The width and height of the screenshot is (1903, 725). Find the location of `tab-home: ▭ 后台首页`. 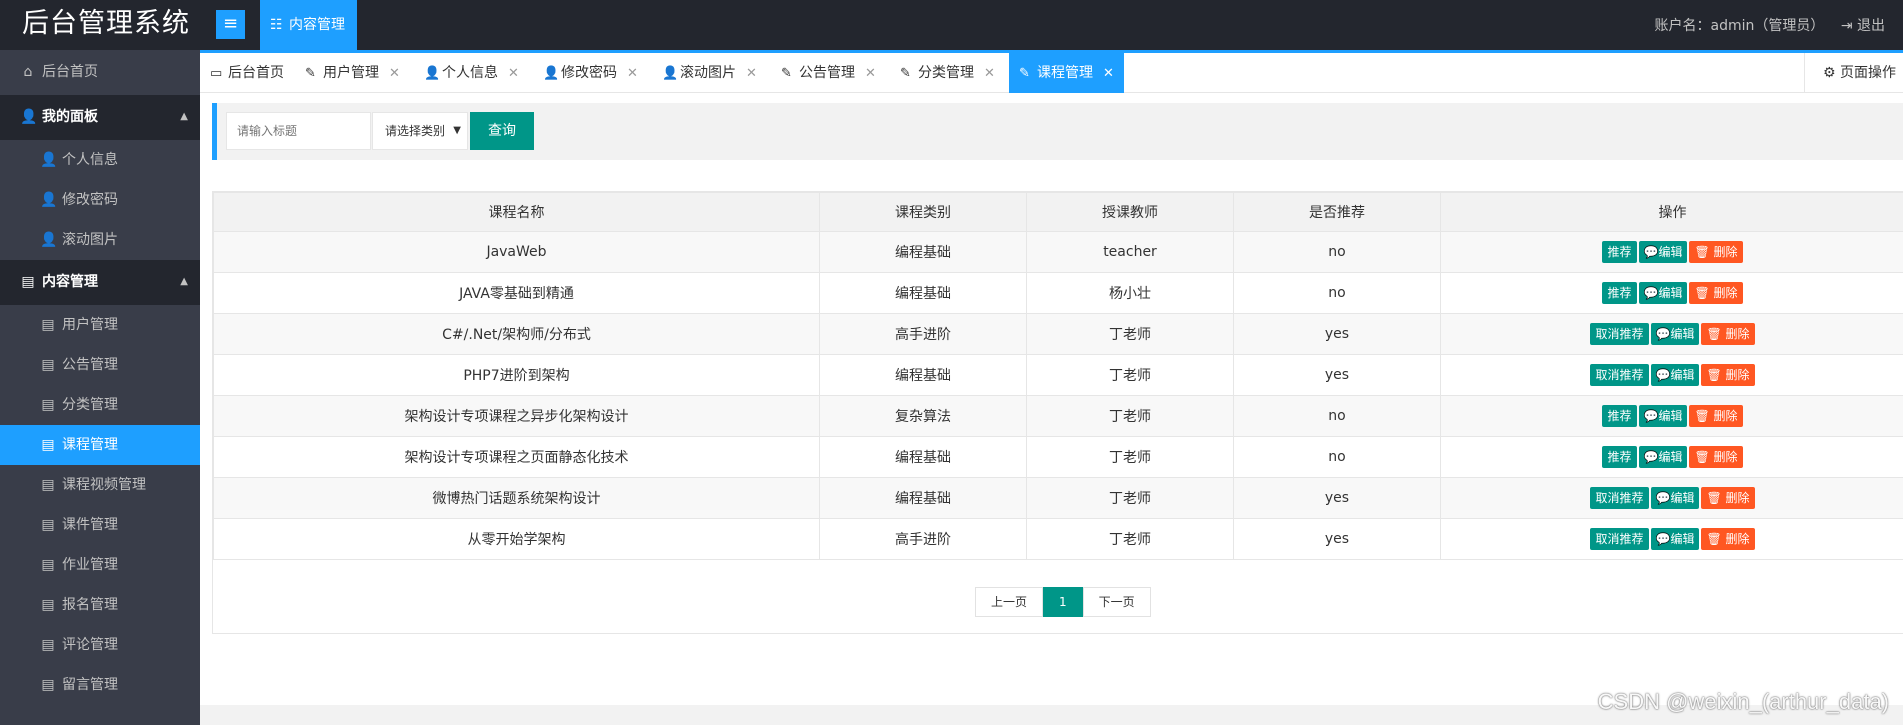

tab-home: ▭ 后台首页 is located at coordinates (247, 73).